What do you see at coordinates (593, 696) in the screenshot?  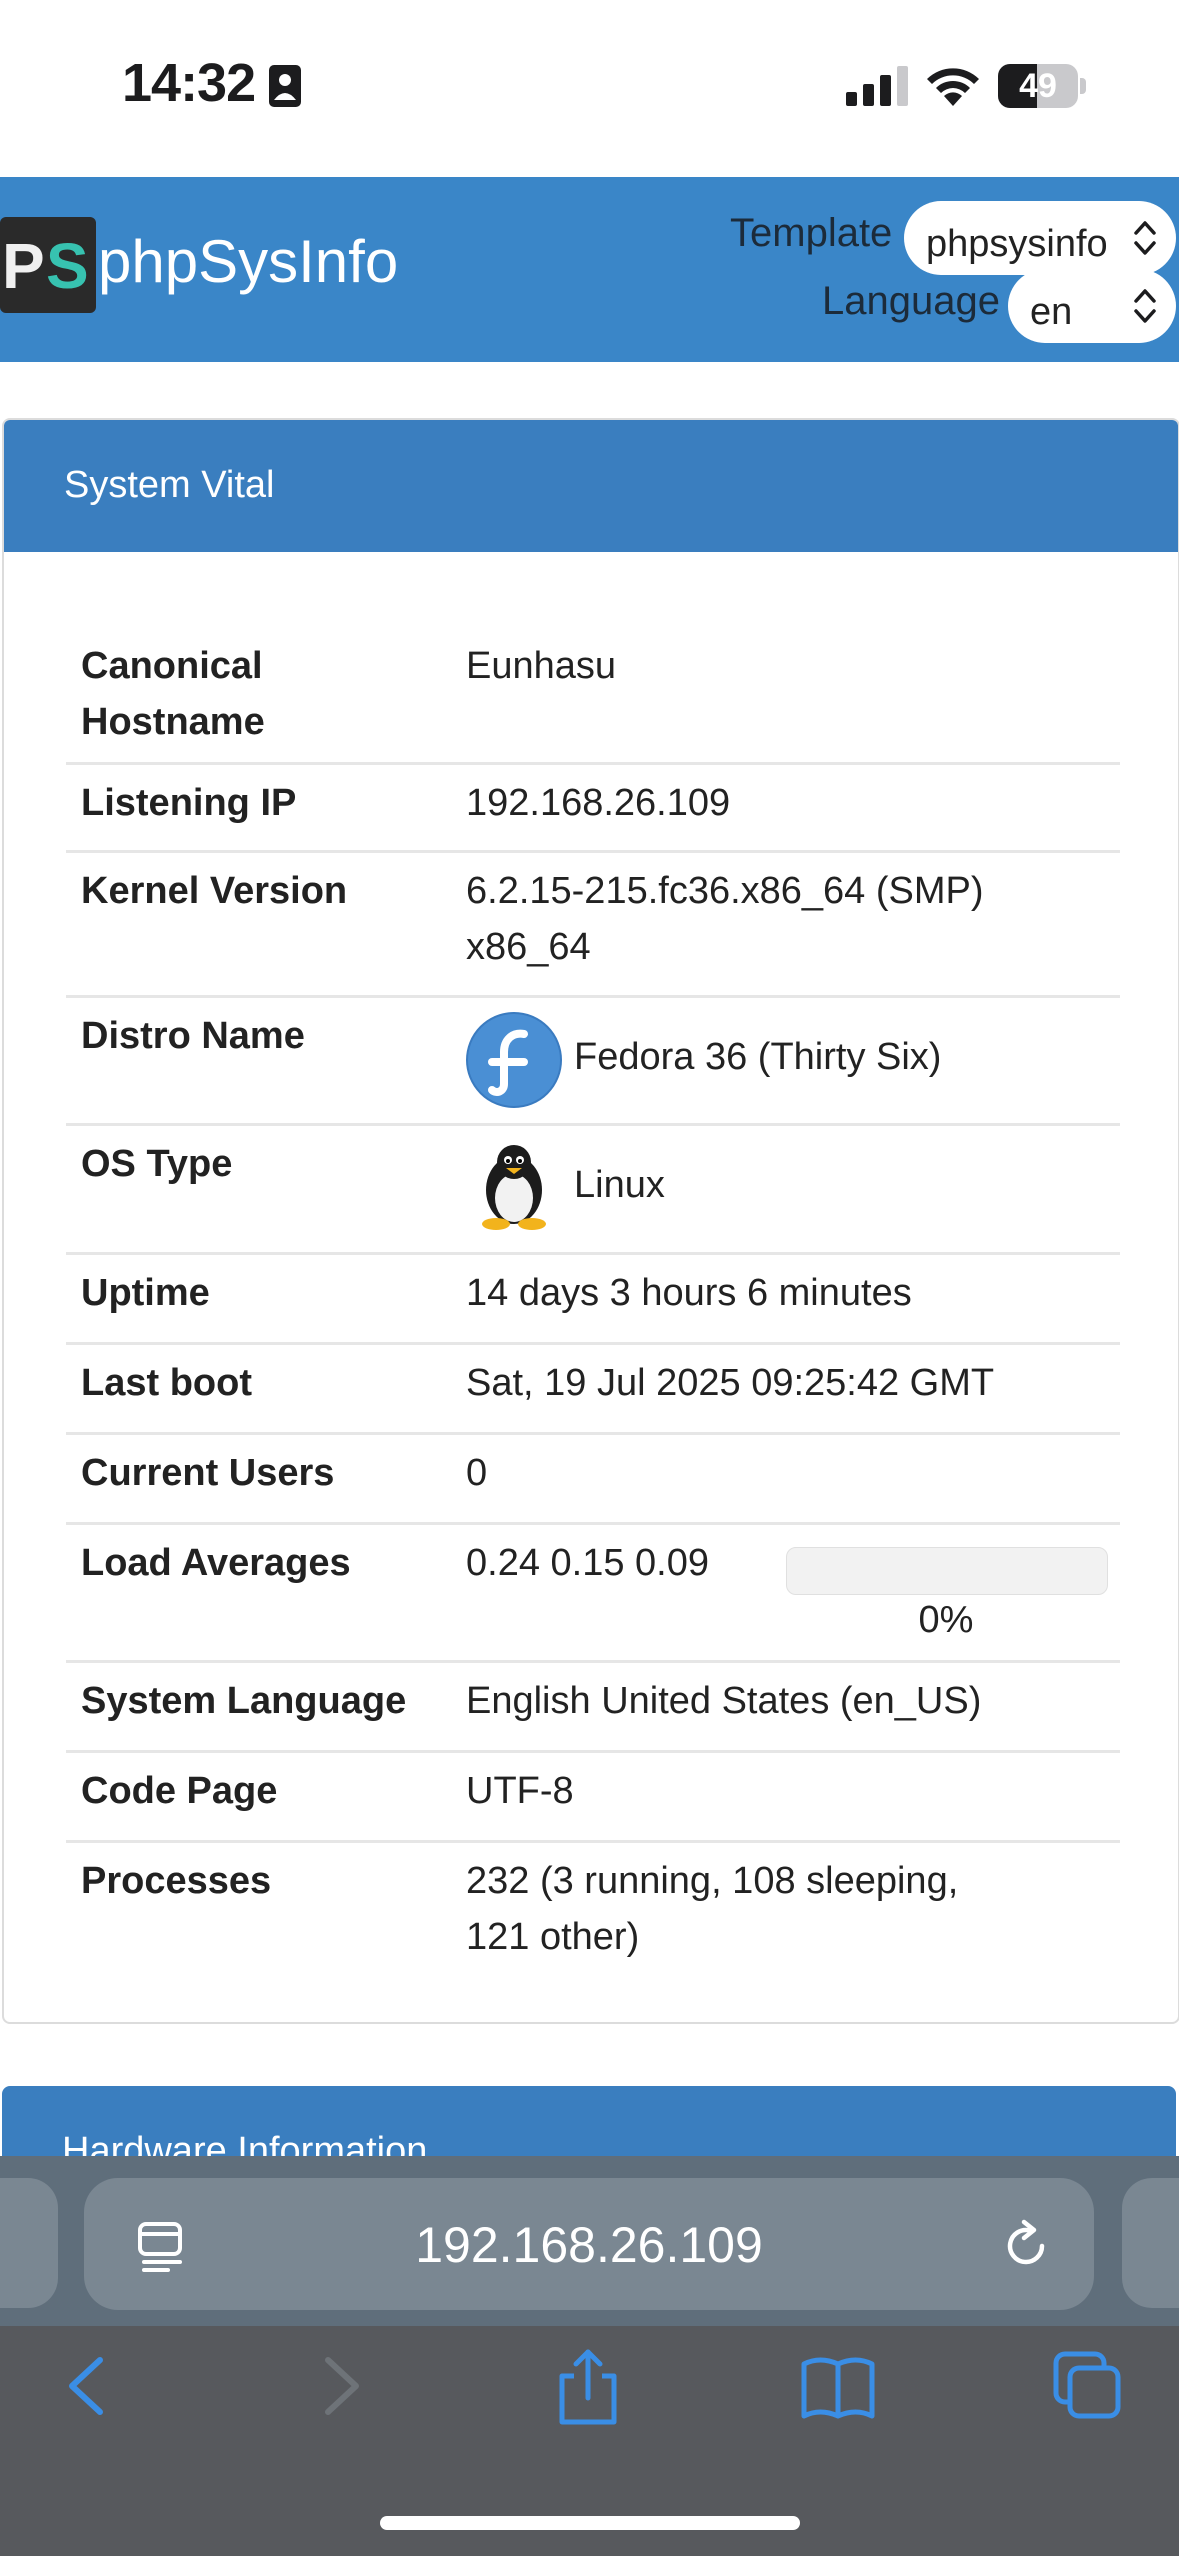 I see `table-row: Canonical Hostname Eunhasu` at bounding box center [593, 696].